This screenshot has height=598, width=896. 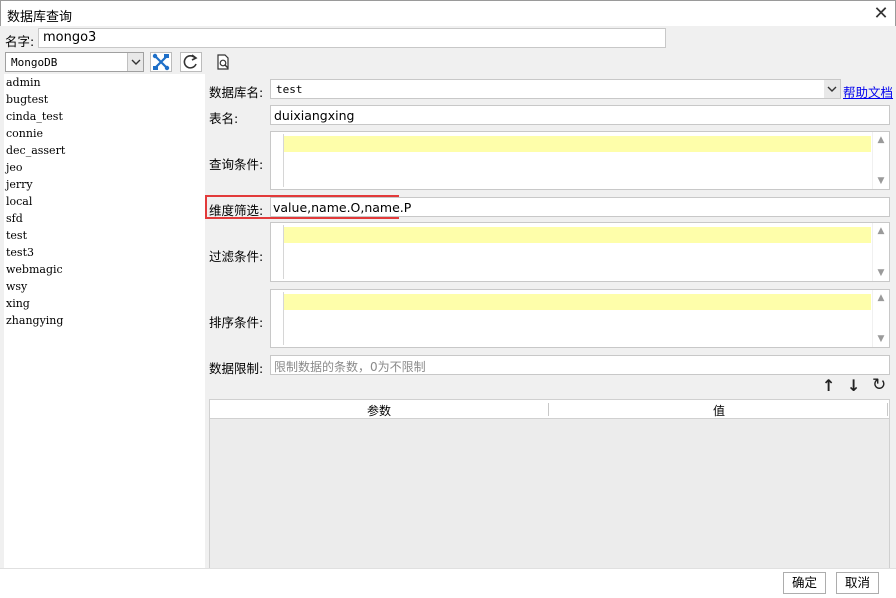 I want to click on database-list-item: connie, so click(x=104, y=133).